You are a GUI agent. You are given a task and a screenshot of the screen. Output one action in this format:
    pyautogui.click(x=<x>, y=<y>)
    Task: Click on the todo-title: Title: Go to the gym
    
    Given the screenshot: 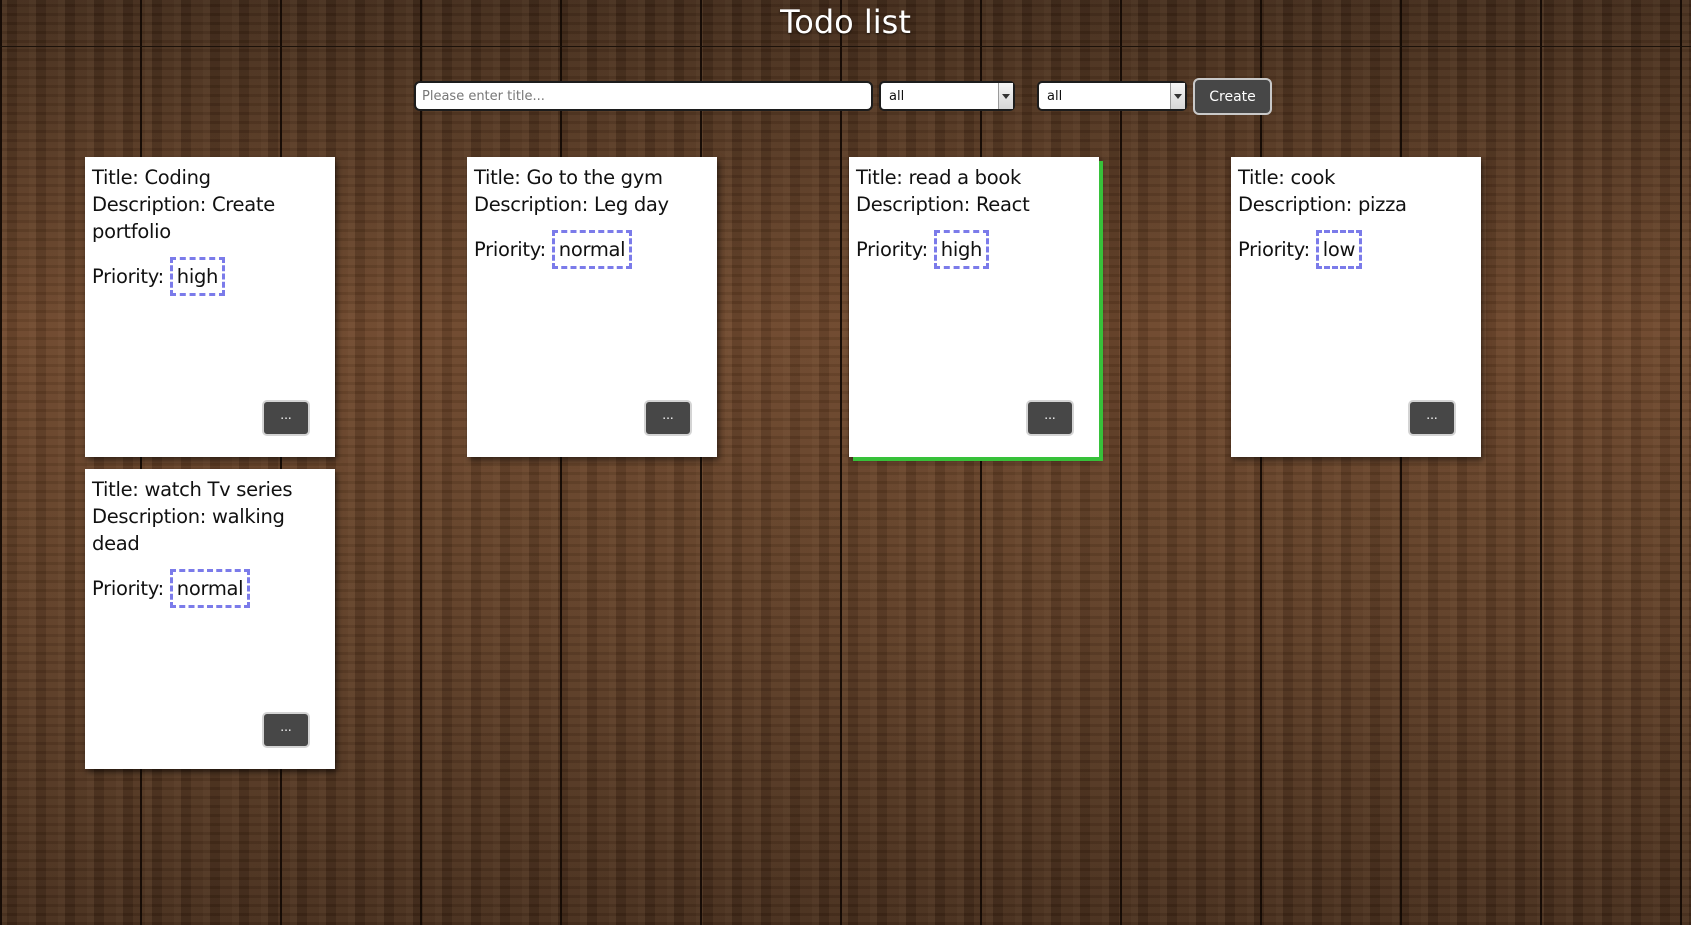 What is the action you would take?
    pyautogui.click(x=592, y=177)
    